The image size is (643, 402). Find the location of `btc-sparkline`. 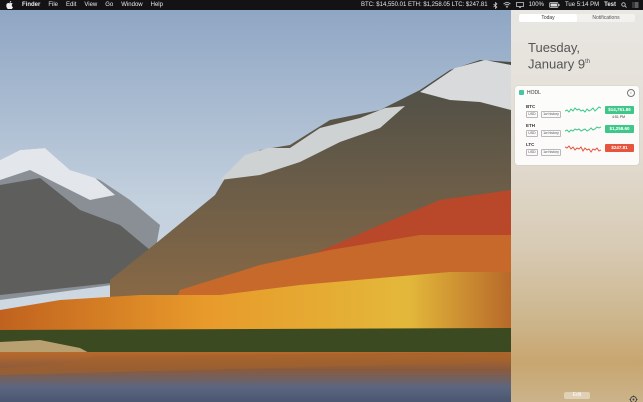

btc-sparkline is located at coordinates (583, 109).